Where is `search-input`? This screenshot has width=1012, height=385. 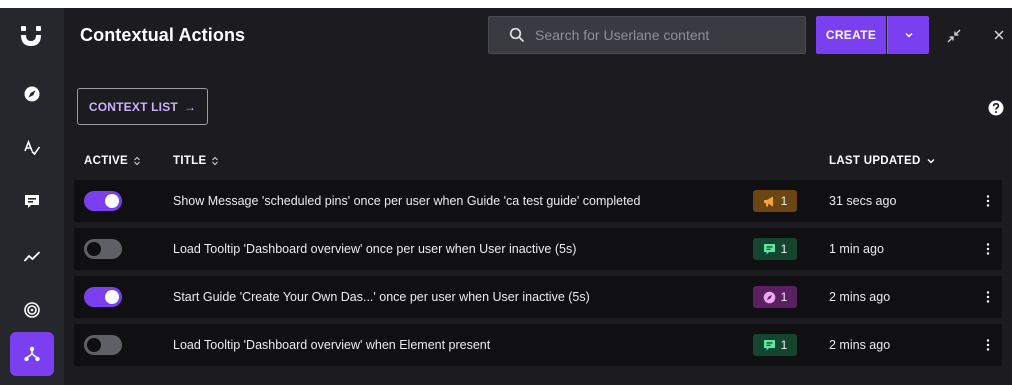 search-input is located at coordinates (665, 35).